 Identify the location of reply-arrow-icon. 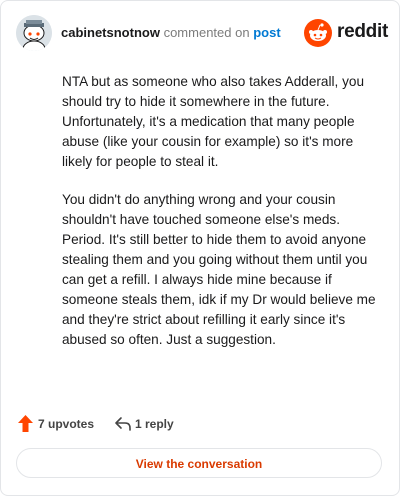
(123, 424).